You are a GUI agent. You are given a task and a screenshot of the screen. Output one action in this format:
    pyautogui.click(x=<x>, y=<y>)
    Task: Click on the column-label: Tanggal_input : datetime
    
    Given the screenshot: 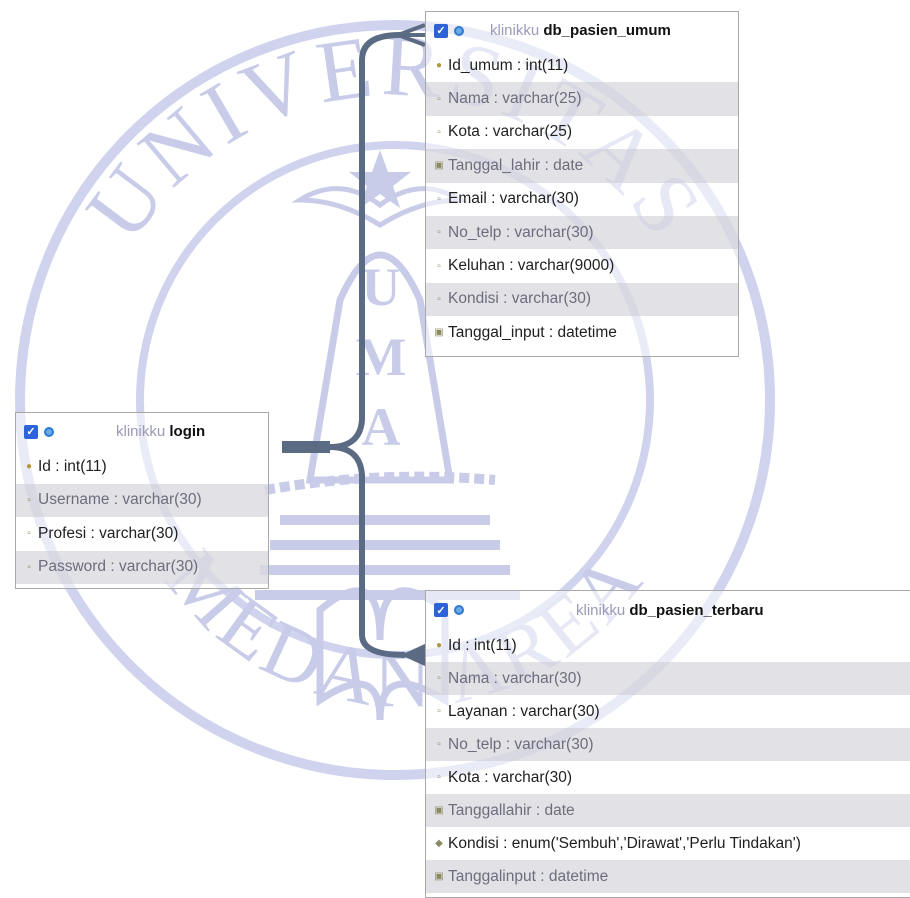 What is the action you would take?
    pyautogui.click(x=532, y=332)
    